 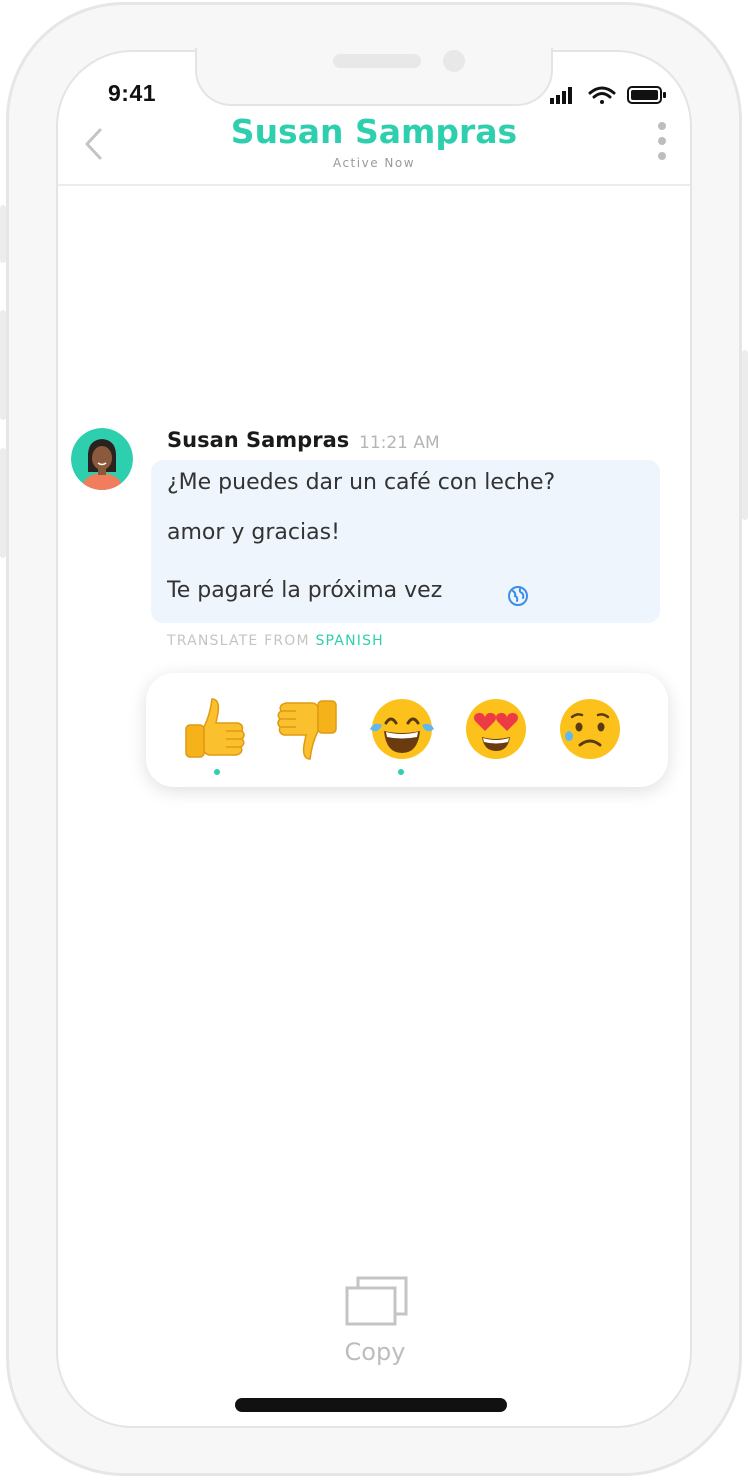 I want to click on reaction-bar, so click(x=407, y=730).